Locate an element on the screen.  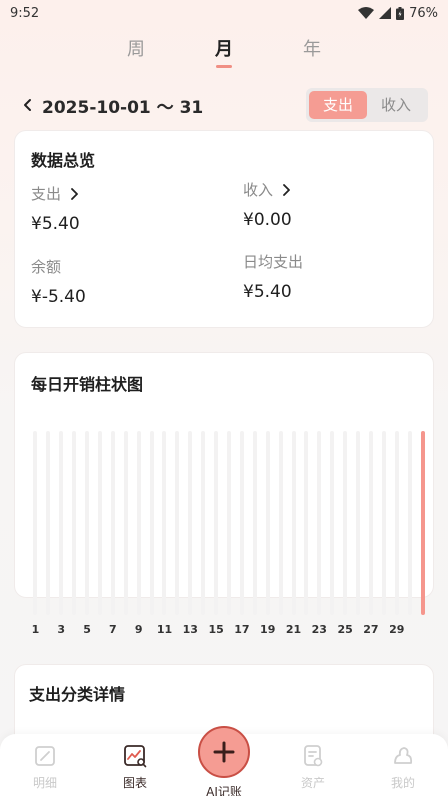
x-tick-label: 5 is located at coordinates (87, 629).